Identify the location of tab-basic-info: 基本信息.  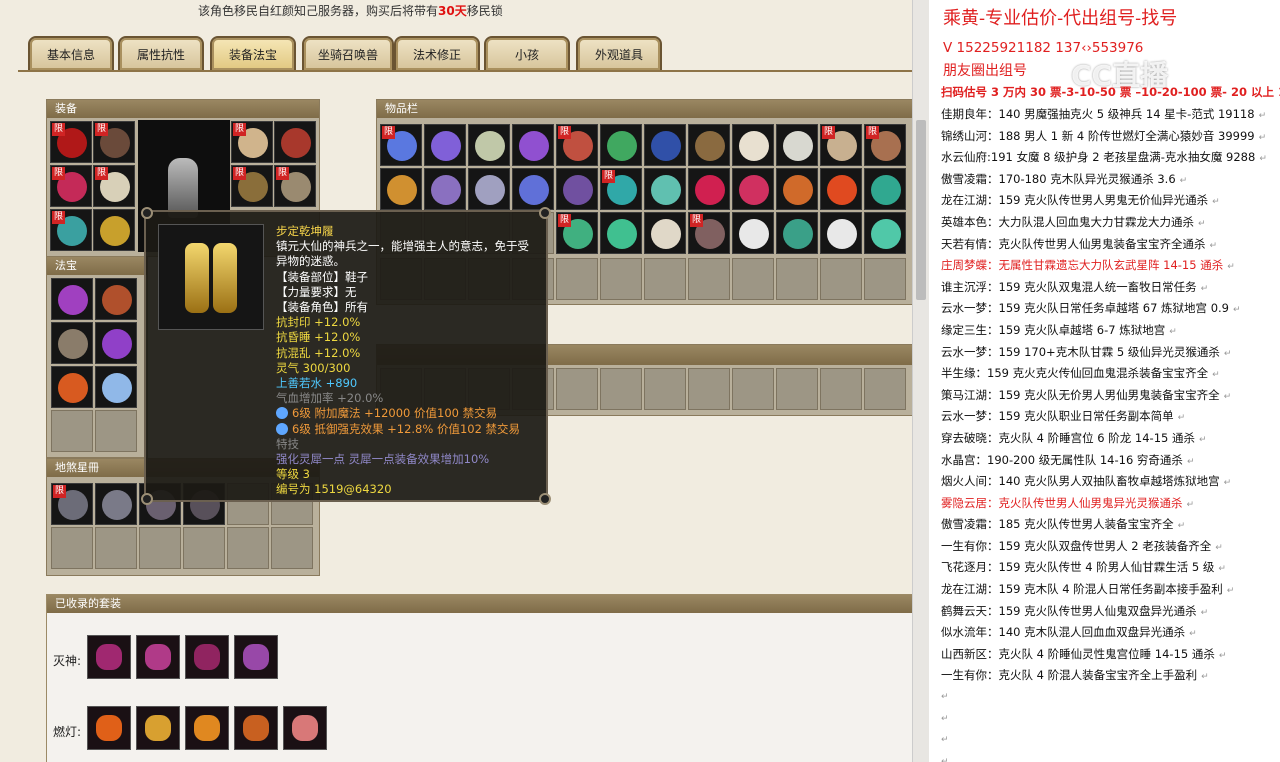
(71, 54).